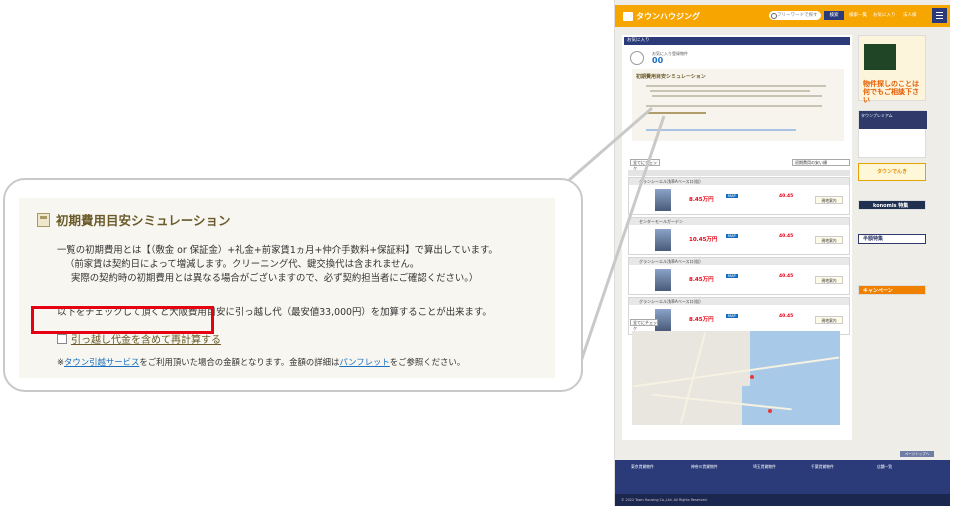  Describe the element at coordinates (122, 320) in the screenshot. I see `highlight-box` at that location.